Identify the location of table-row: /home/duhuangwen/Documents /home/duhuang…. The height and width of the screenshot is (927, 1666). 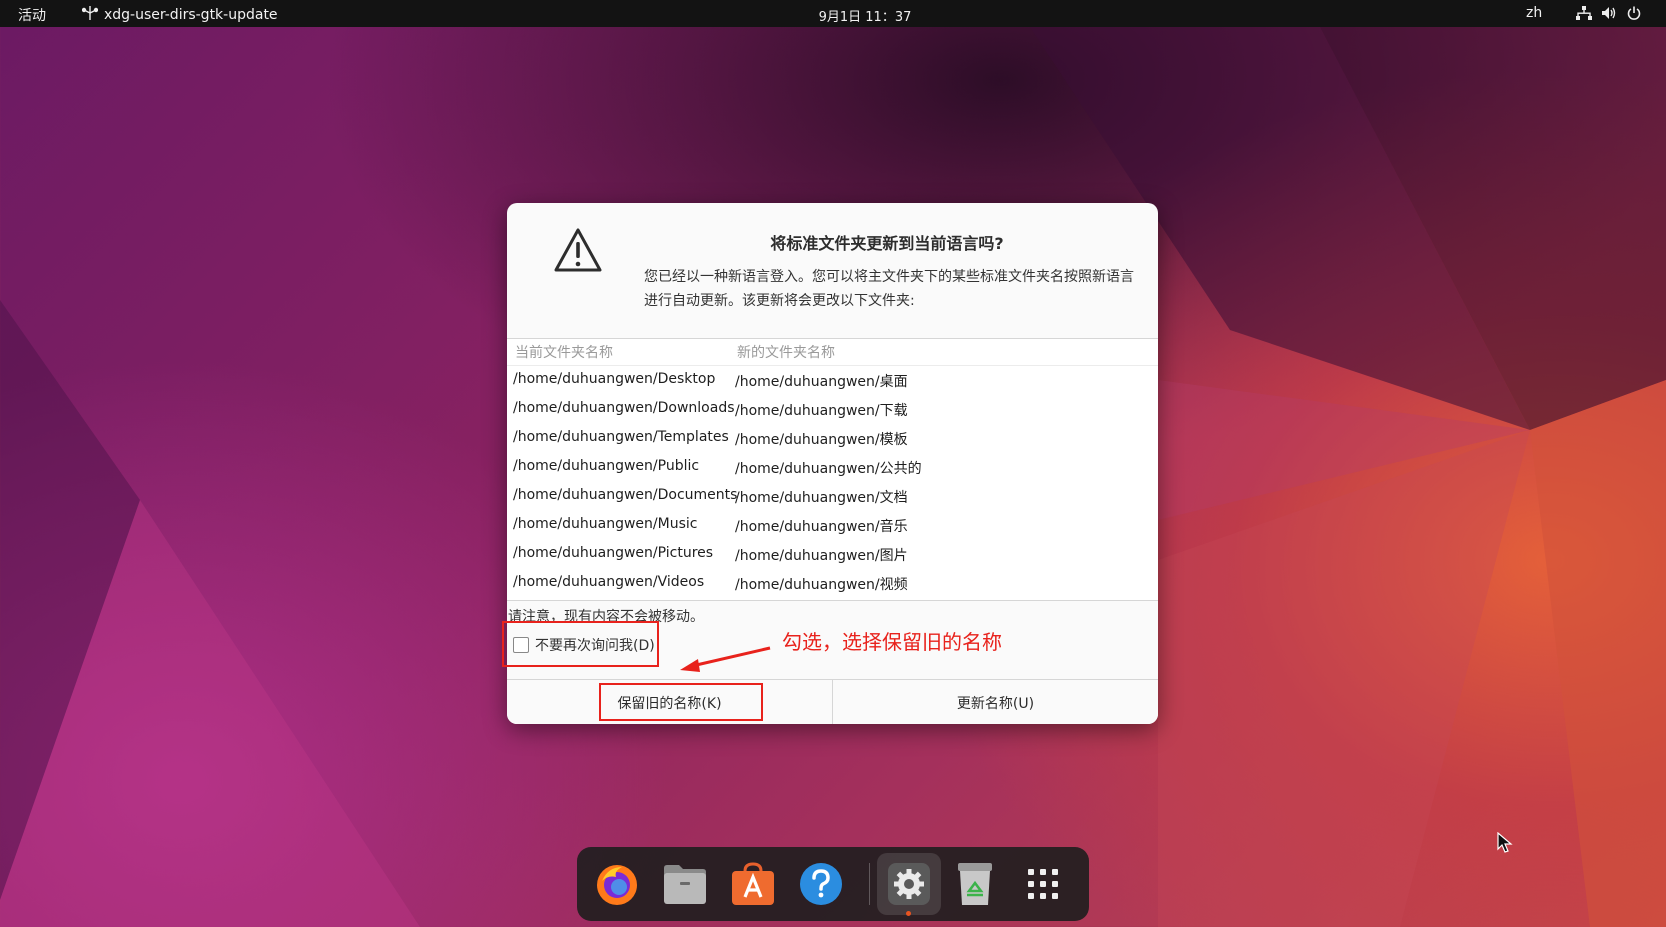
(832, 496).